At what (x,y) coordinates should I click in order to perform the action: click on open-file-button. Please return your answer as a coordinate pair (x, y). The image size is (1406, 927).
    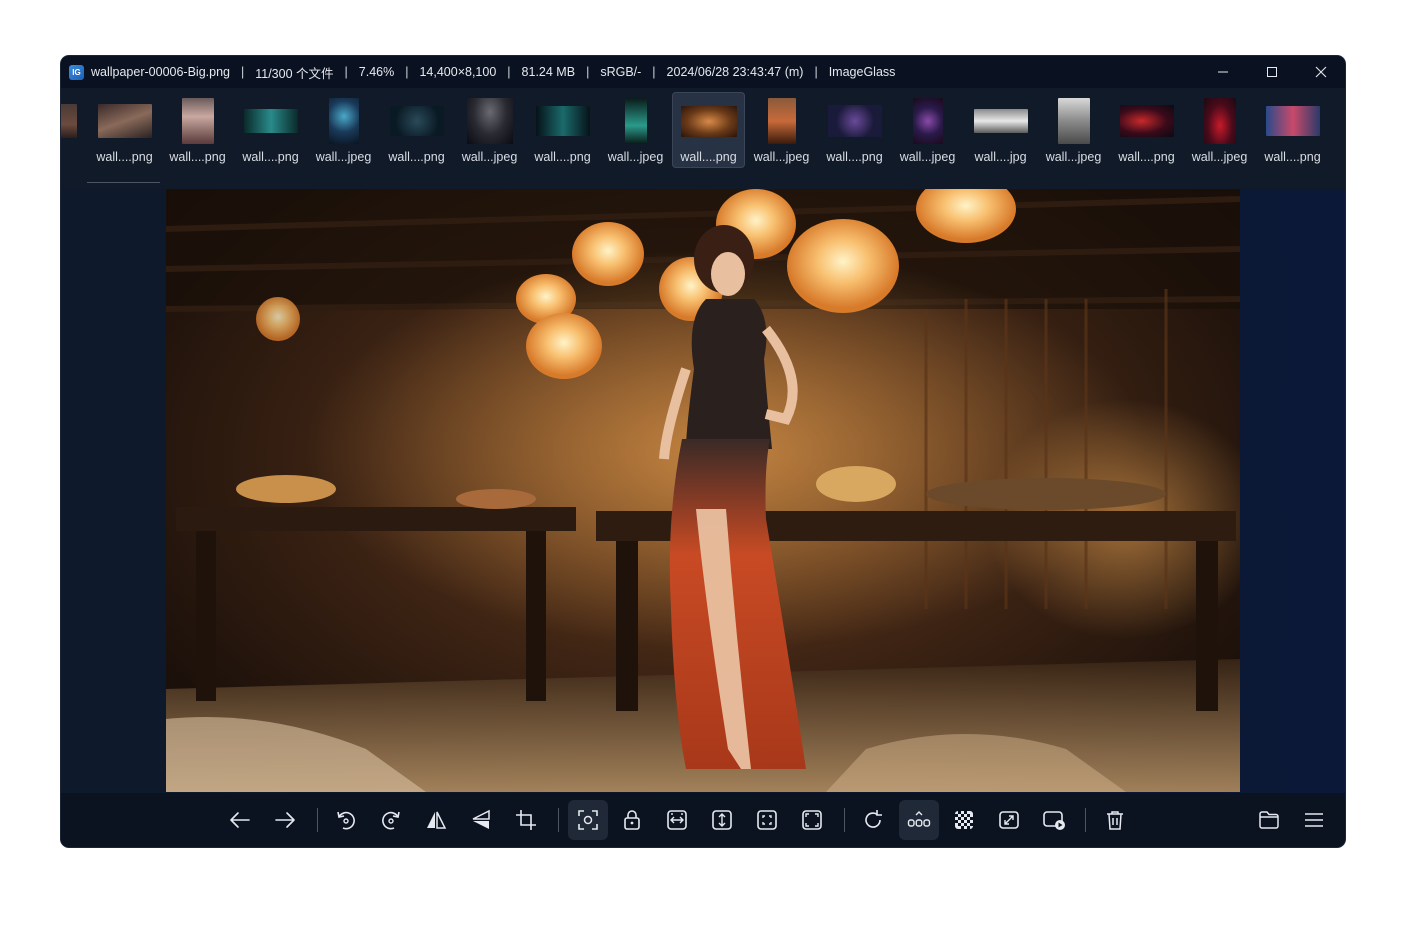
    Looking at the image, I should click on (1269, 820).